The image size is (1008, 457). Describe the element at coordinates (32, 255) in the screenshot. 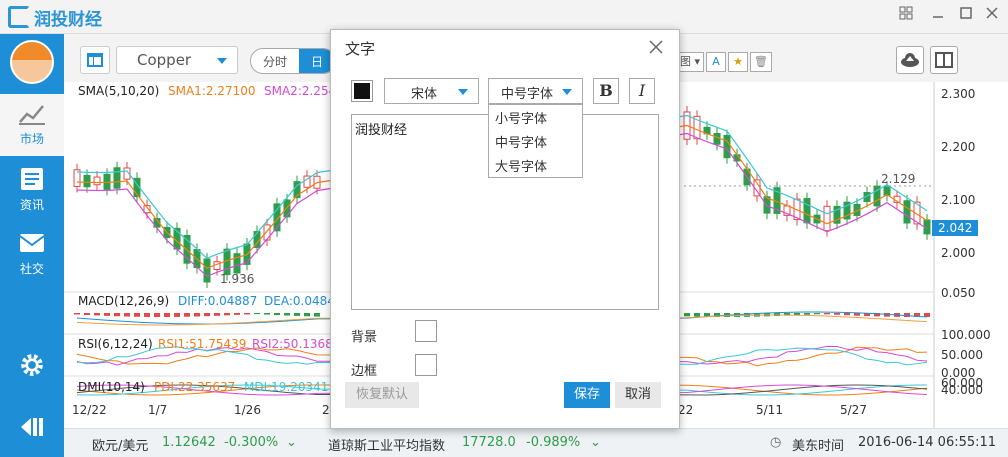

I see `sidebar-item-social: 社交` at that location.